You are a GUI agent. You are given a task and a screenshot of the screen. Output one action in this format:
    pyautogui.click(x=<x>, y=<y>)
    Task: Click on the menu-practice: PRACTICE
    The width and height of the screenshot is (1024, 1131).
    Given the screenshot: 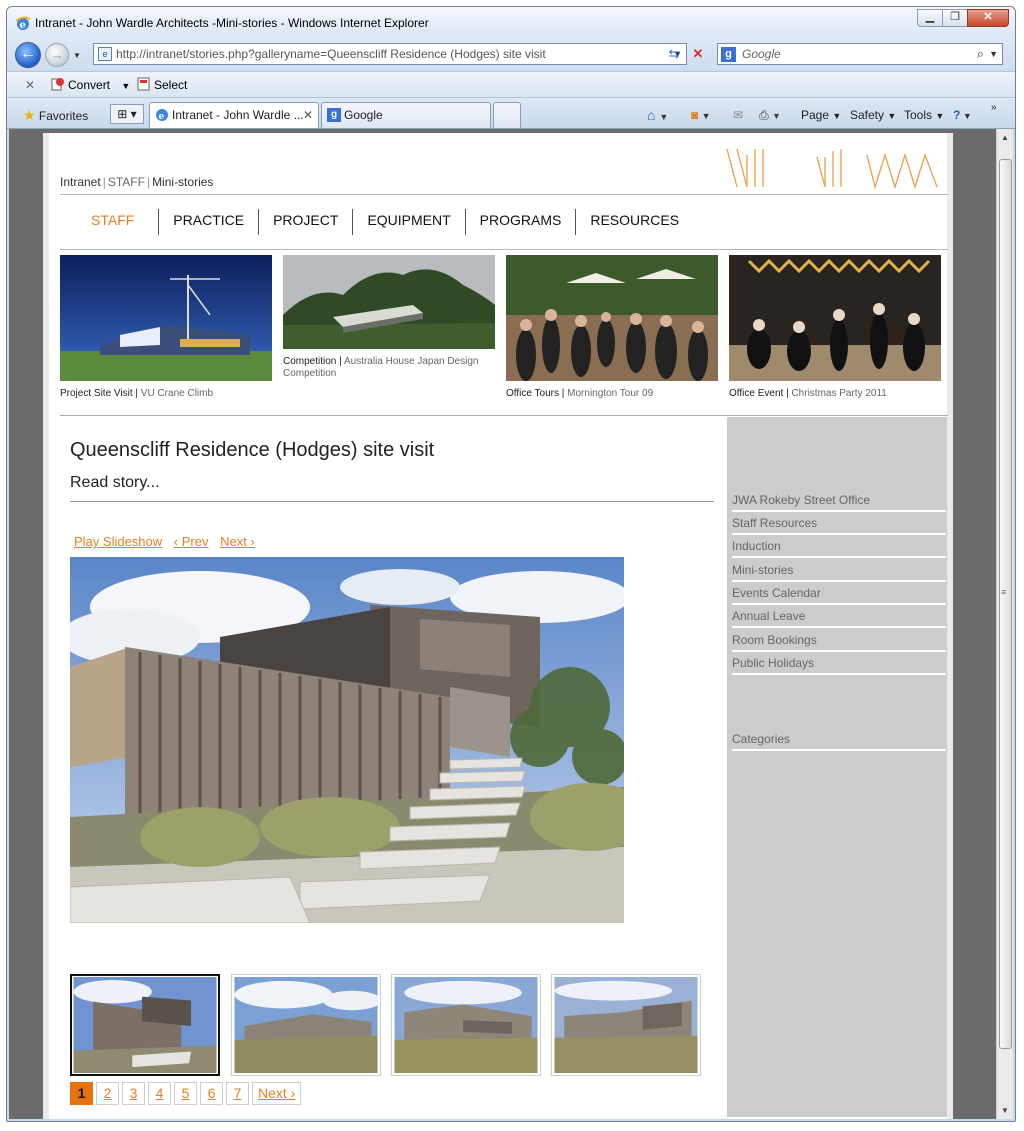 What is the action you would take?
    pyautogui.click(x=208, y=222)
    